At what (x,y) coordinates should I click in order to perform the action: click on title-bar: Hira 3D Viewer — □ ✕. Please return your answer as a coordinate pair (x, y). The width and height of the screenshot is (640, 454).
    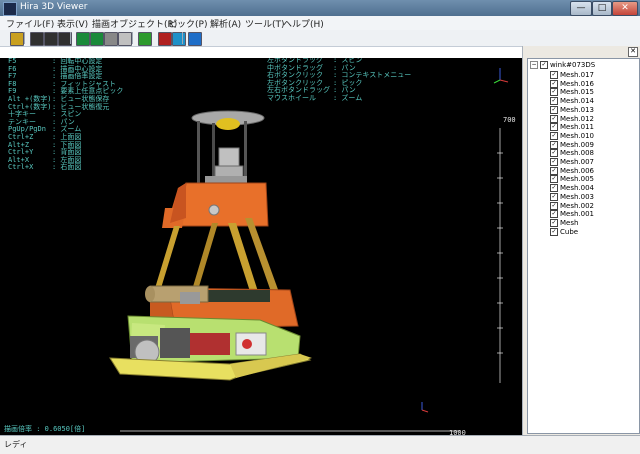
    Looking at the image, I should click on (320, 8).